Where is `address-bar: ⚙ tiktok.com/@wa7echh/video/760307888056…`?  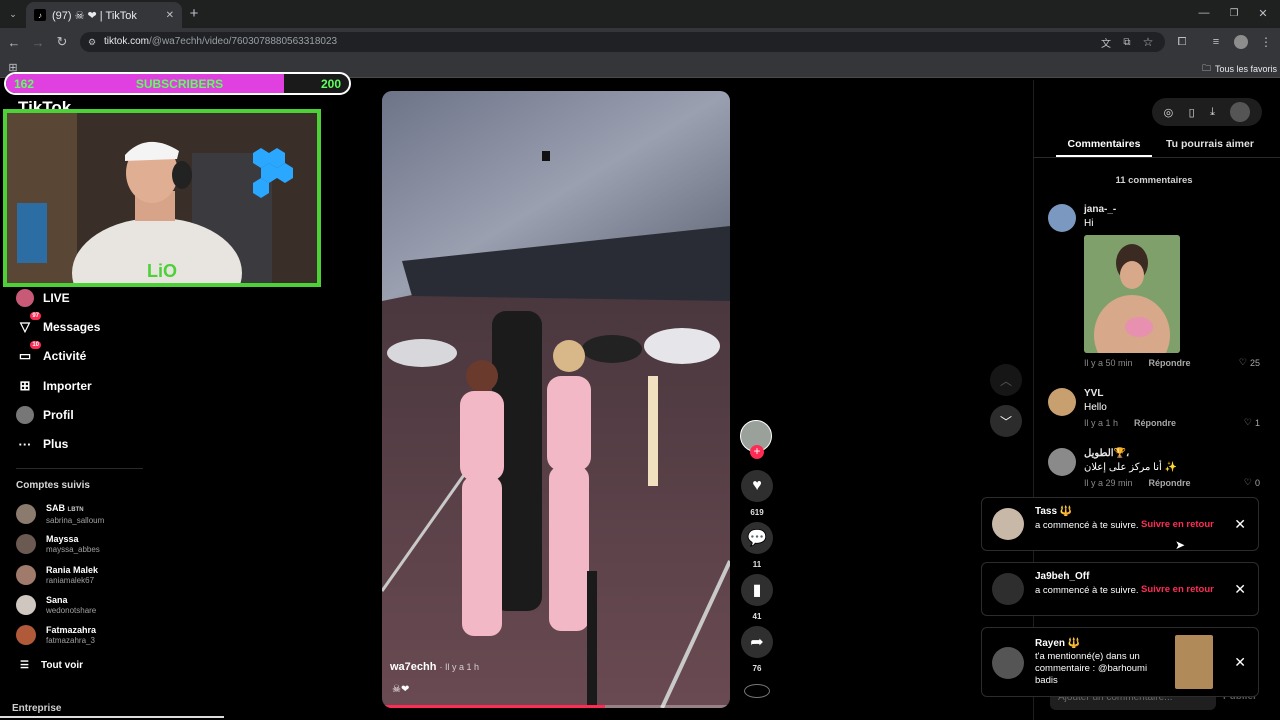
address-bar: ⚙ tiktok.com/@wa7echh/video/760307888056… is located at coordinates (622, 42).